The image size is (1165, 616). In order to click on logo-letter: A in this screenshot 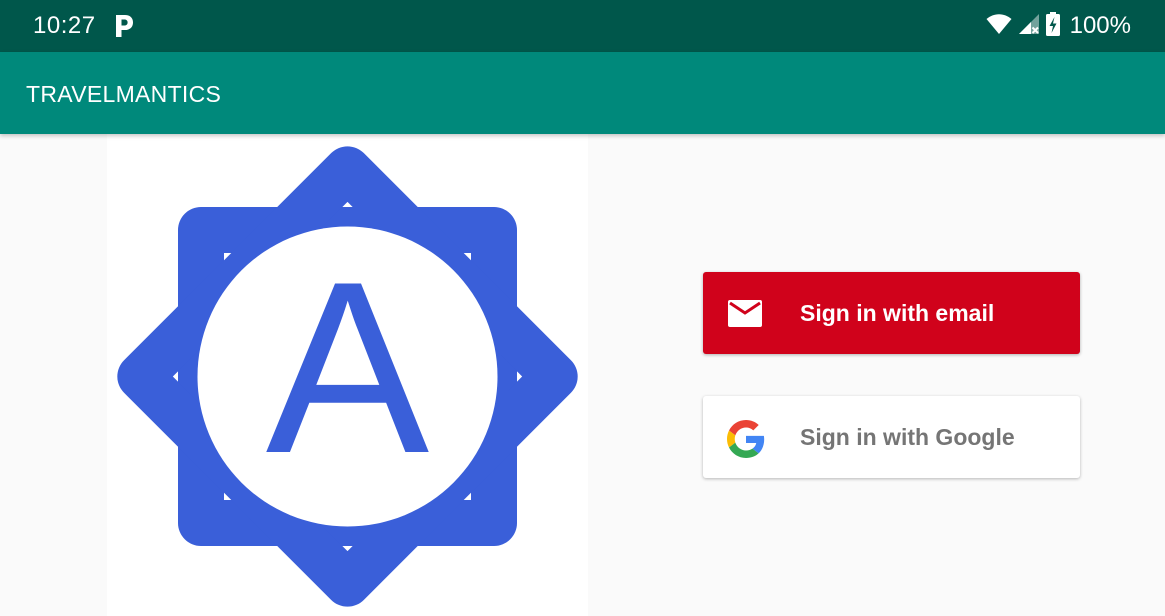, I will do `click(347, 367)`.